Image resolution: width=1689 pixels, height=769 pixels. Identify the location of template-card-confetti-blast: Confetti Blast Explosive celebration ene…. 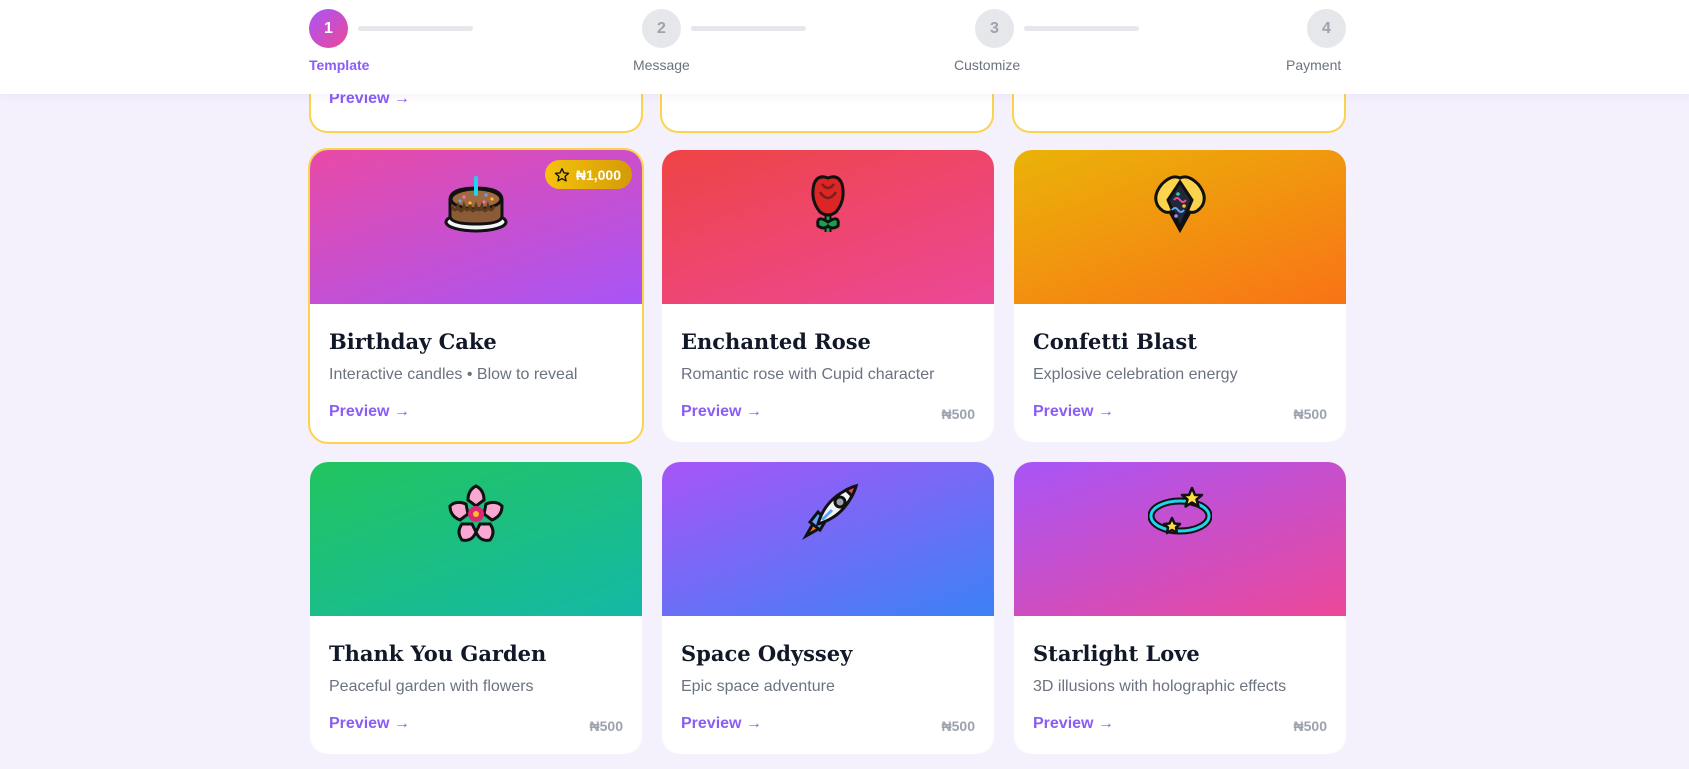
(1180, 296).